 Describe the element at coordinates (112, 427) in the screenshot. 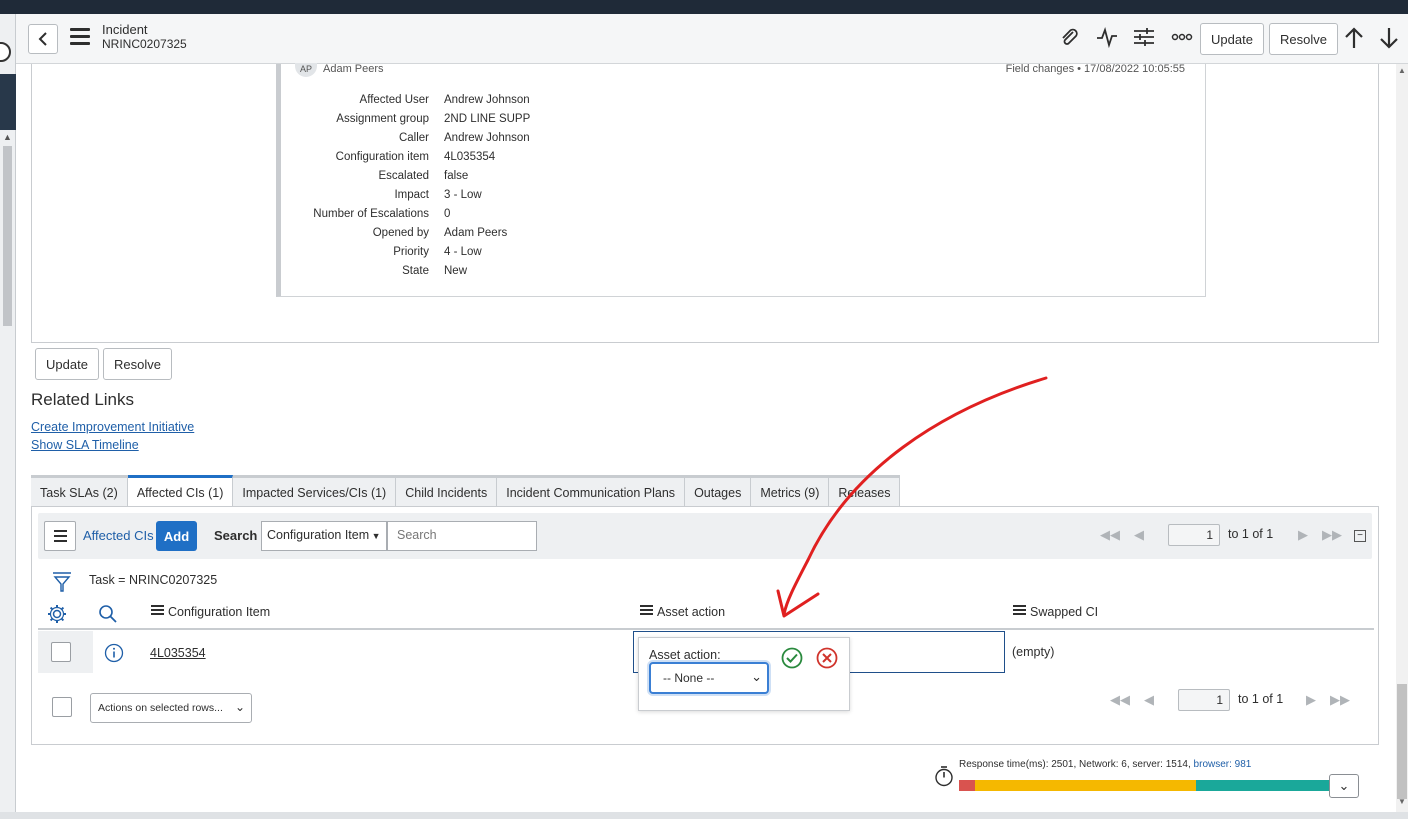

I see `create-improvement-link: Create Improvement Initiative` at that location.